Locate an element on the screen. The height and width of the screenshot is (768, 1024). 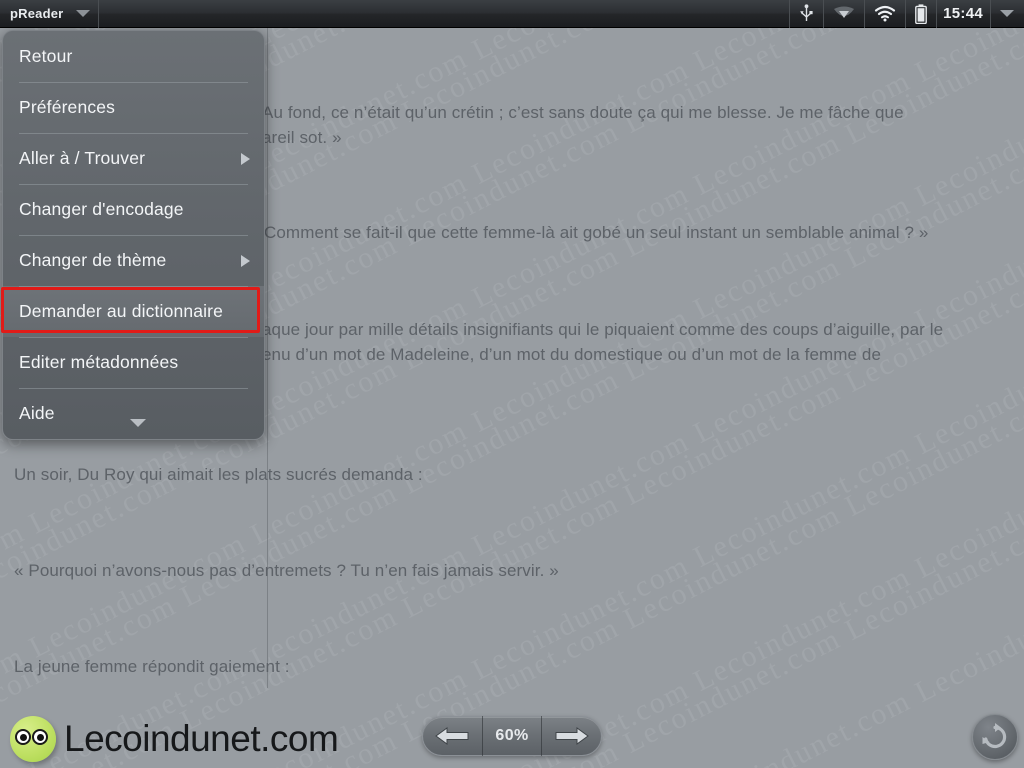
app-title: pReader is located at coordinates (37, 13).